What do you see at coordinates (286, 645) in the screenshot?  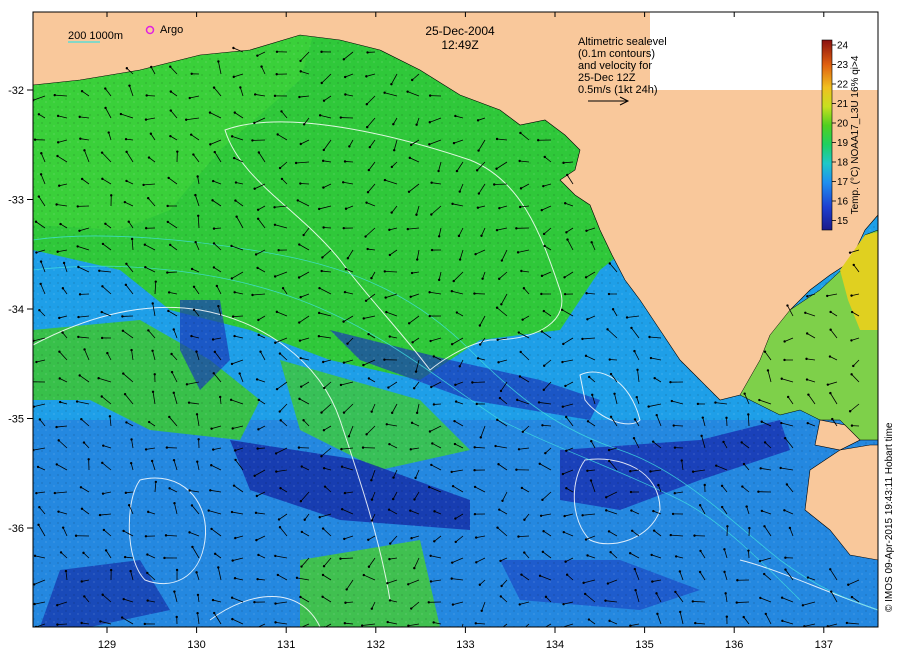 I see `lon-tick-label: 131` at bounding box center [286, 645].